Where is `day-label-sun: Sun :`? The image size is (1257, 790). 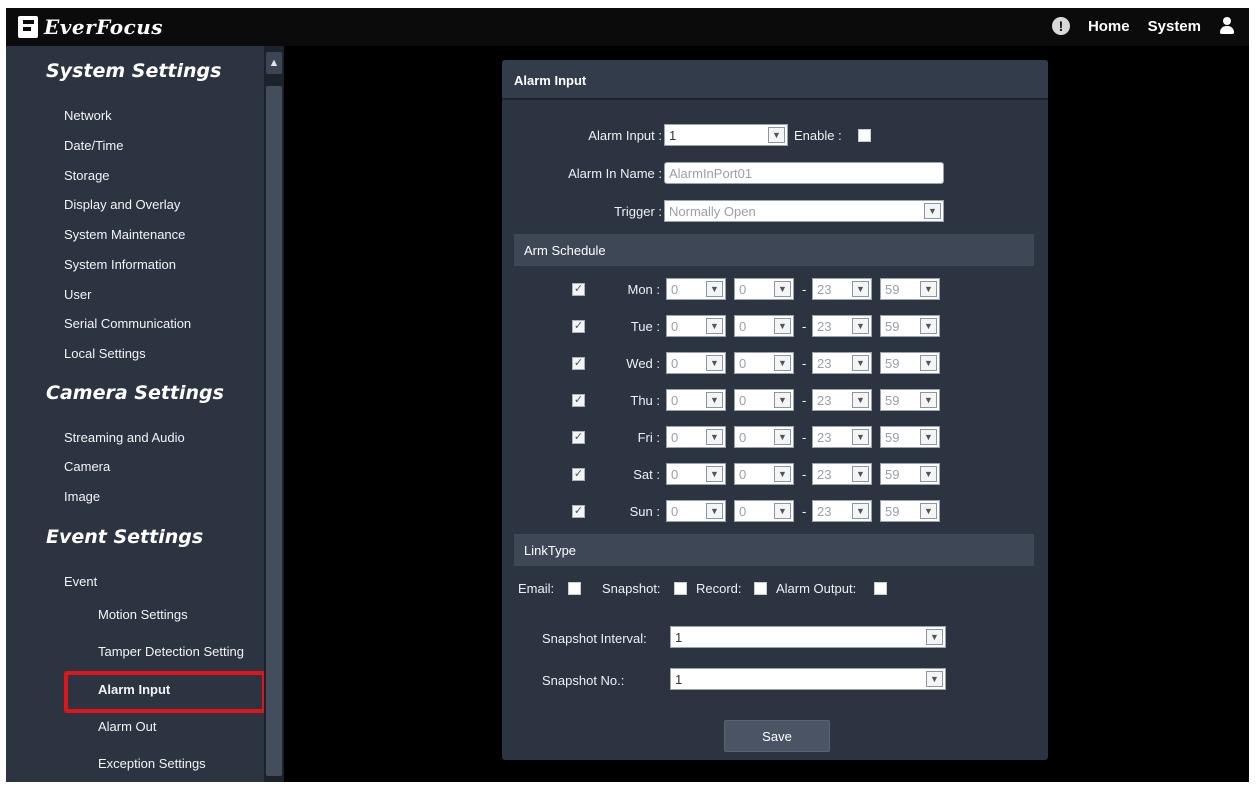 day-label-sun: Sun : is located at coordinates (644, 511).